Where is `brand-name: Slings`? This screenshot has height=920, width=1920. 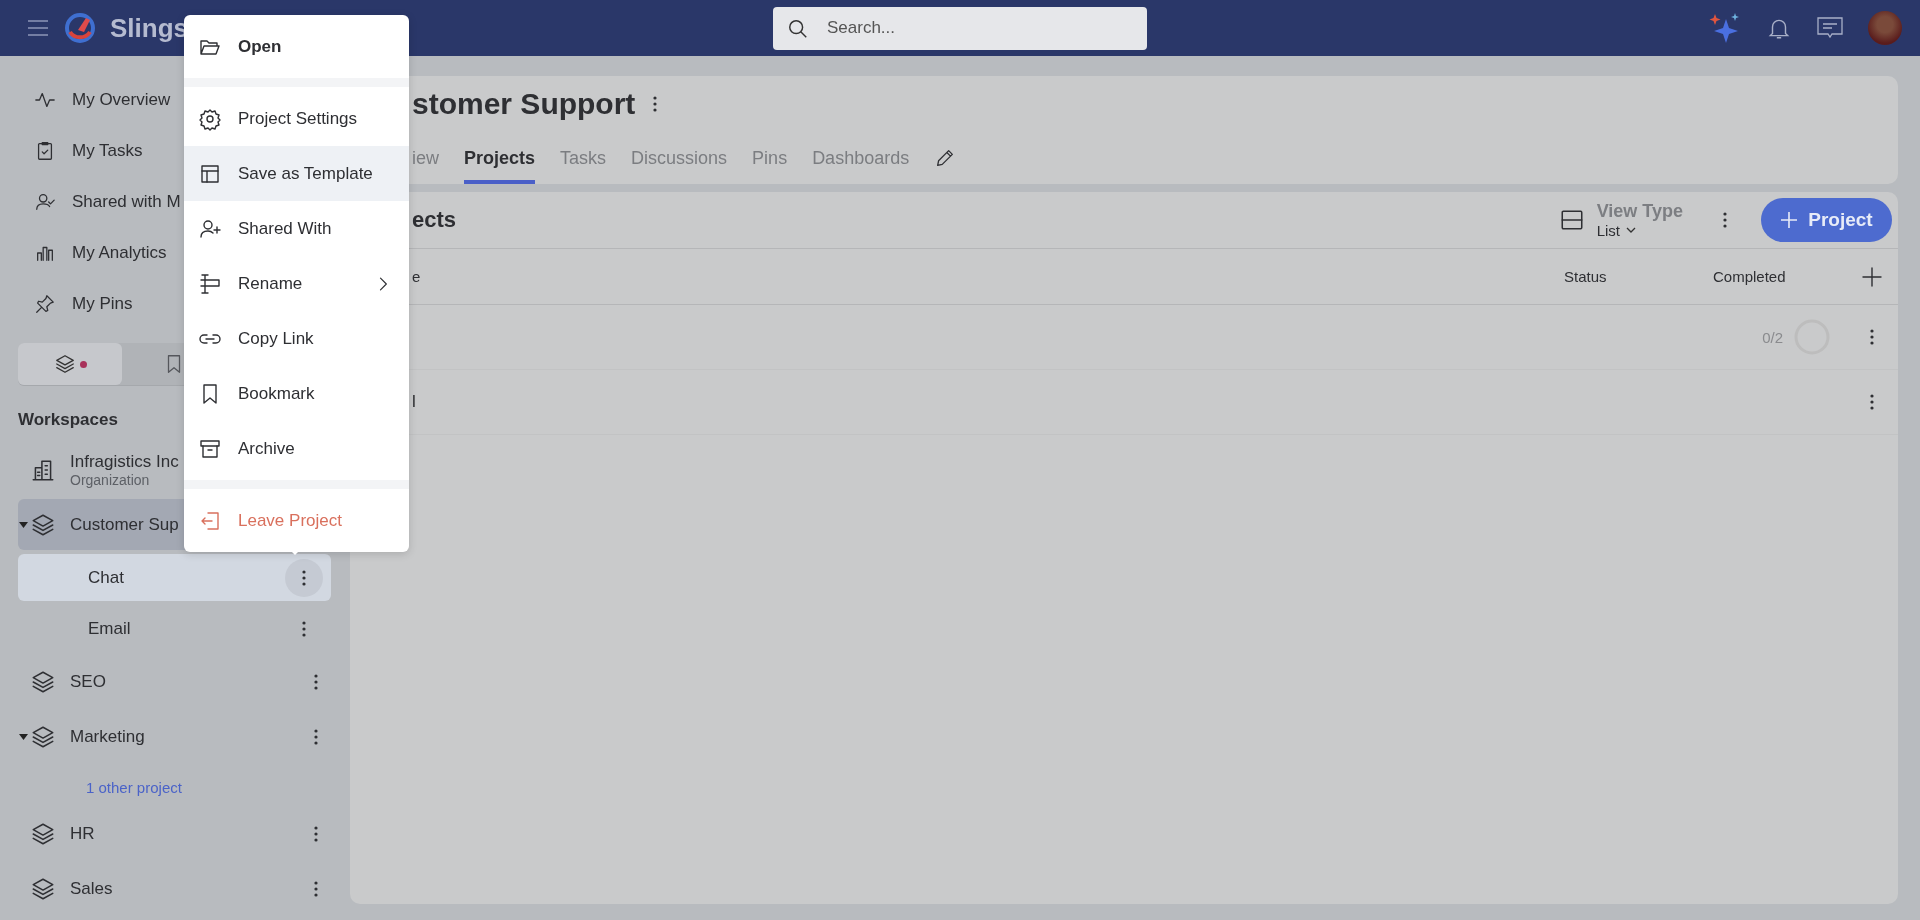
brand-name: Slings is located at coordinates (149, 28).